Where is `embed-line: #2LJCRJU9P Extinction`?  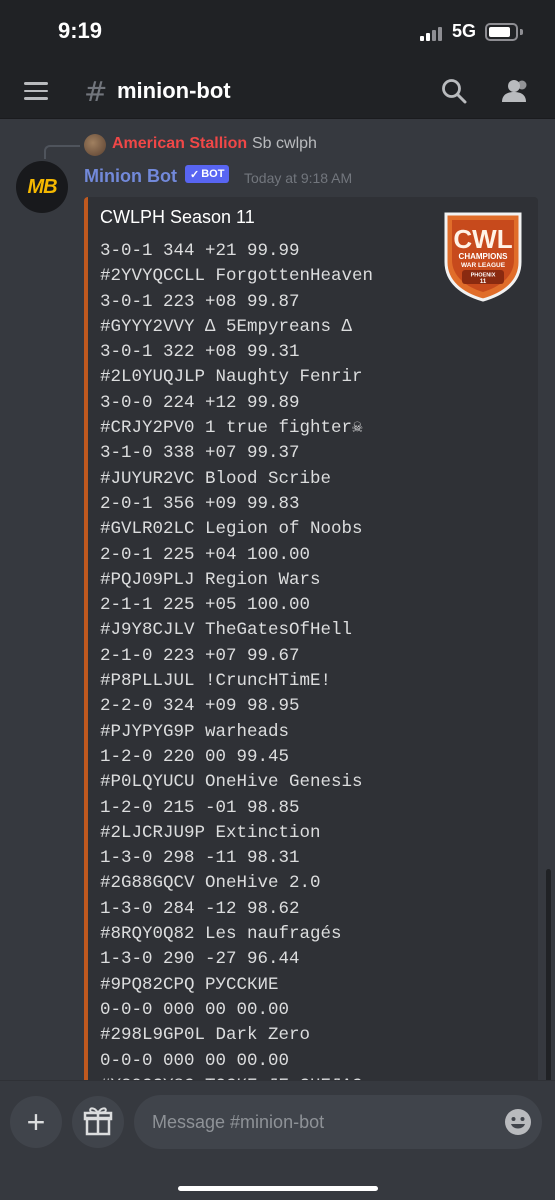
embed-line: #2LJCRJU9P Extinction is located at coordinates (210, 832).